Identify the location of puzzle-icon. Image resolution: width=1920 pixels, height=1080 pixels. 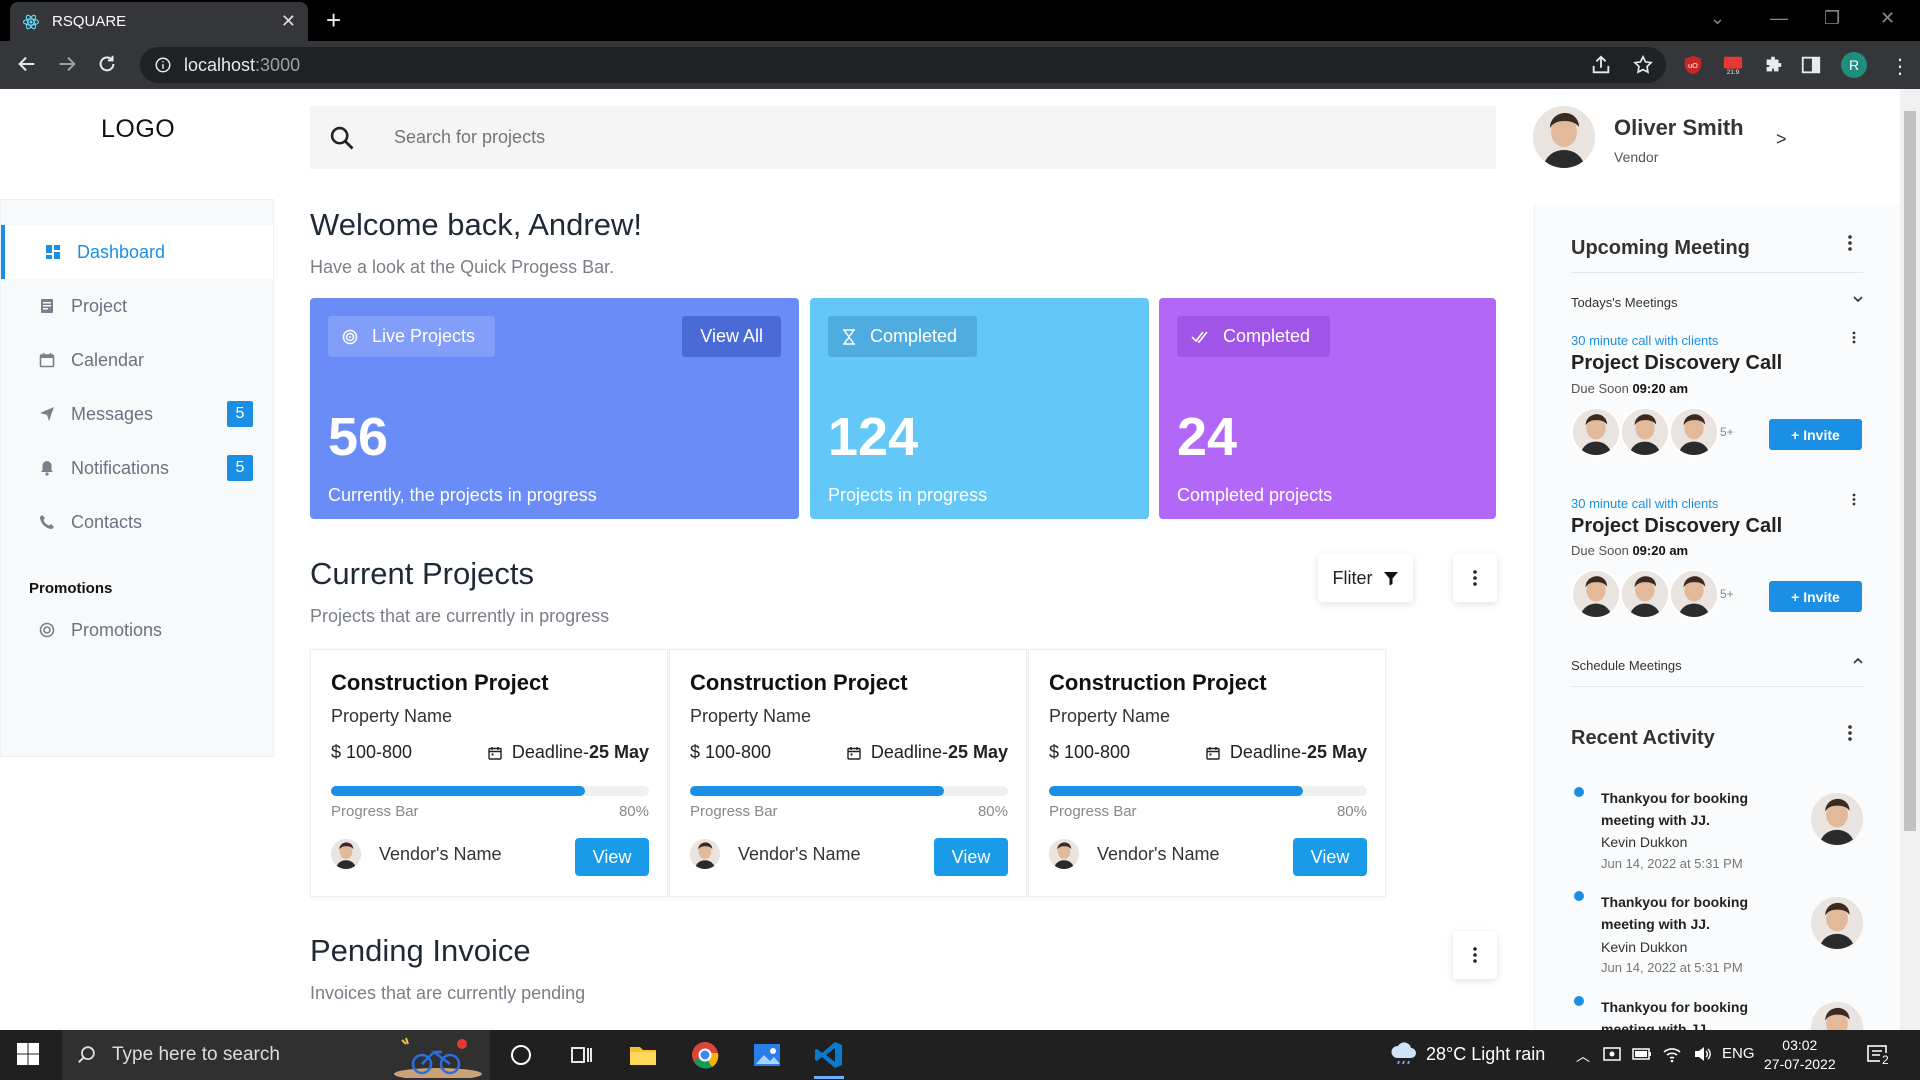
(1773, 65).